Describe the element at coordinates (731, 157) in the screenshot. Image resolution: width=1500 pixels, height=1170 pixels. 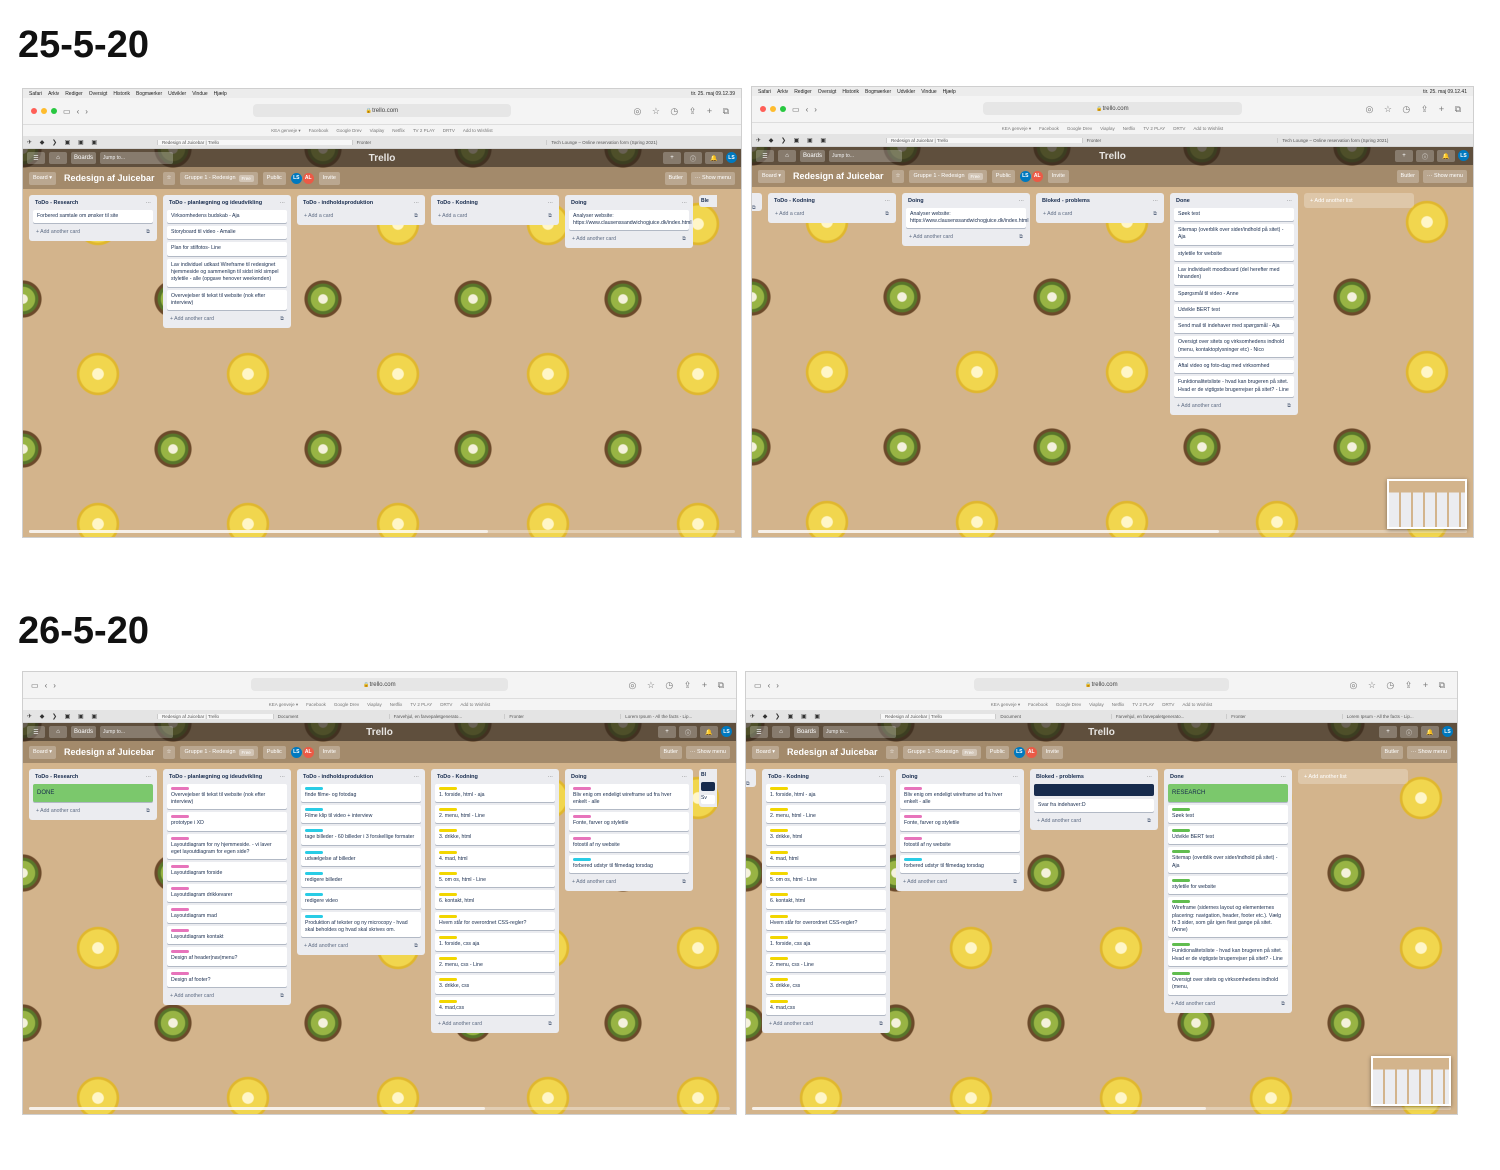
I see `user-avatar: LS` at that location.